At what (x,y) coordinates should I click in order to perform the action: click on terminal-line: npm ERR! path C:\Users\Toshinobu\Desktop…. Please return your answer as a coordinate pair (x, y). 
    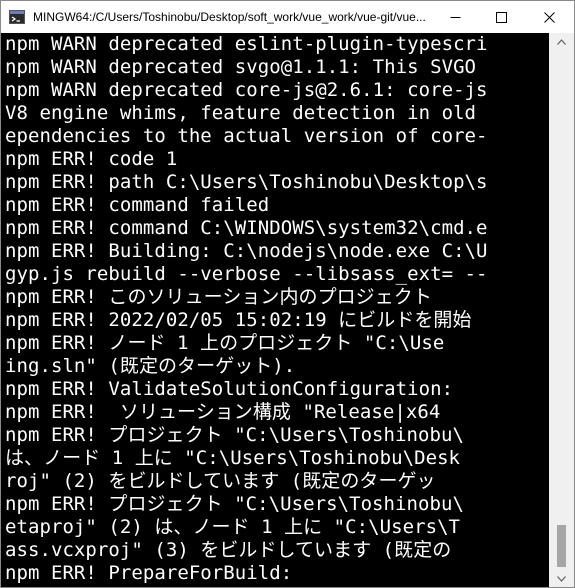
    Looking at the image, I should click on (246, 182).